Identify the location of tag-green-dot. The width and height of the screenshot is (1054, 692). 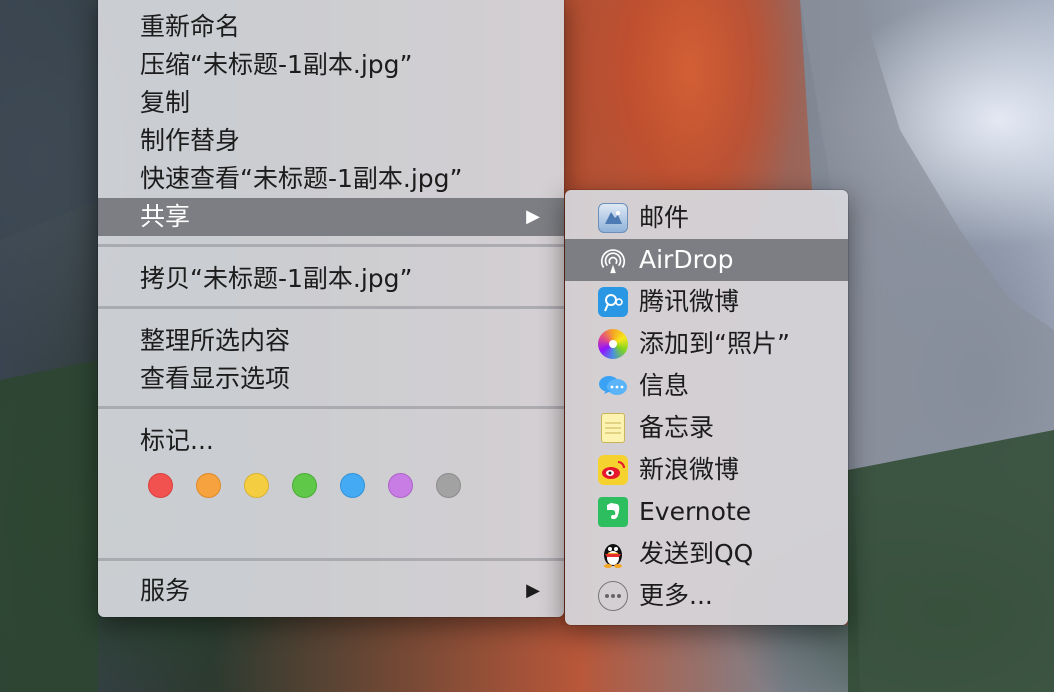
(304, 485).